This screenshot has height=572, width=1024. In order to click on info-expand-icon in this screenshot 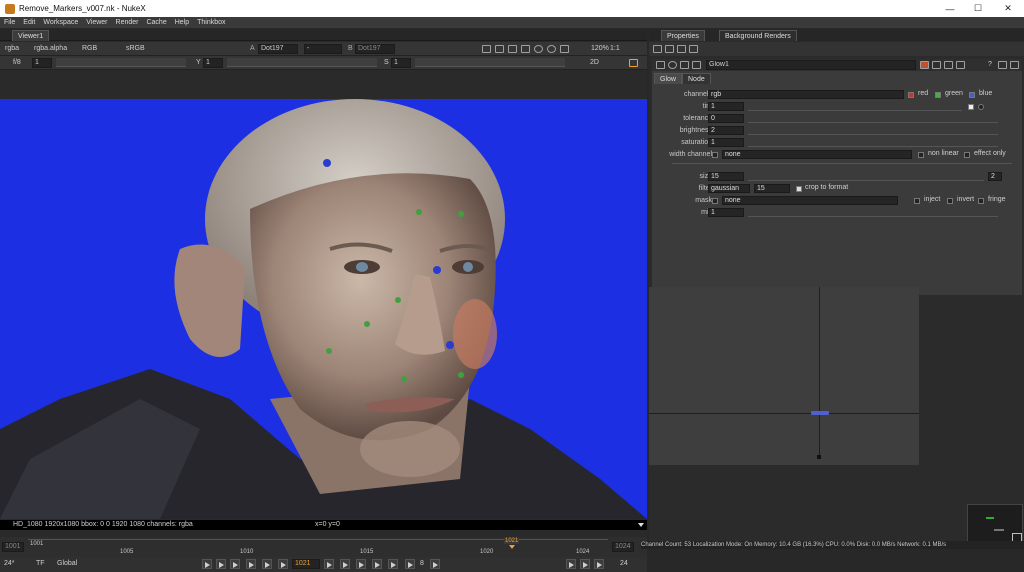, I will do `click(641, 525)`.